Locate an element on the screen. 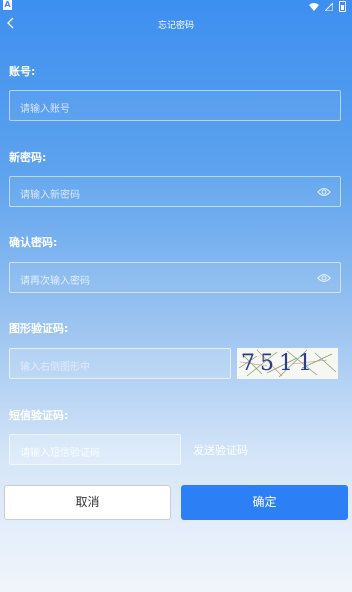 The height and width of the screenshot is (592, 352). captcha-placeholder: 输入右侧图形中 is located at coordinates (55, 367).